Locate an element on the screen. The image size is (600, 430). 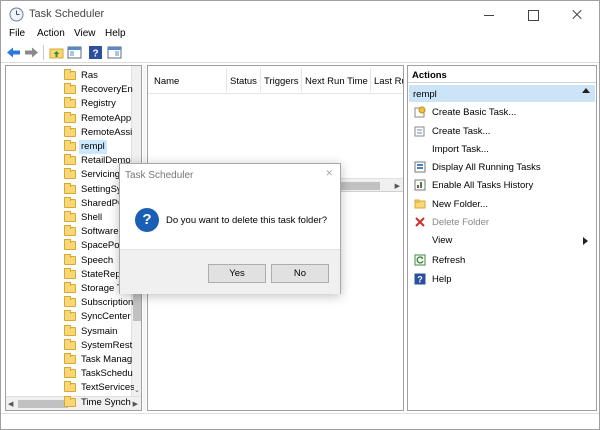
tree-item-label: Sysmain is located at coordinates (99, 331).